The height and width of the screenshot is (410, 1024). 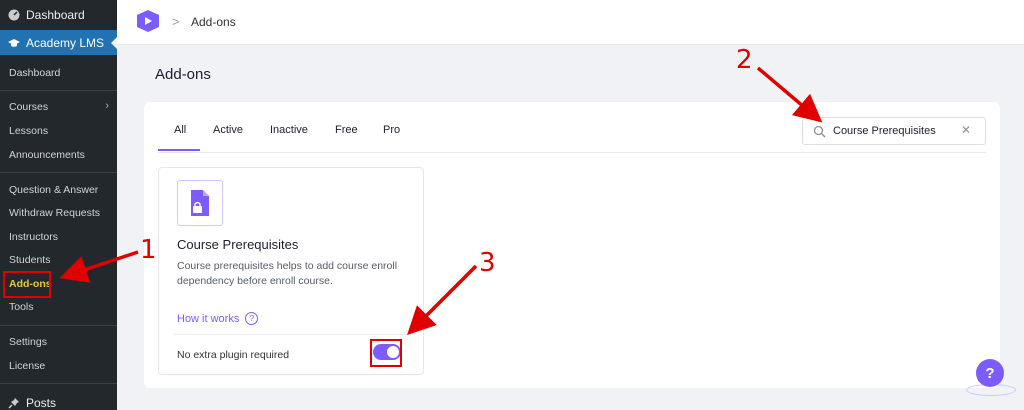 I want to click on sidebar-item-posts-label: Posts, so click(x=41, y=403).